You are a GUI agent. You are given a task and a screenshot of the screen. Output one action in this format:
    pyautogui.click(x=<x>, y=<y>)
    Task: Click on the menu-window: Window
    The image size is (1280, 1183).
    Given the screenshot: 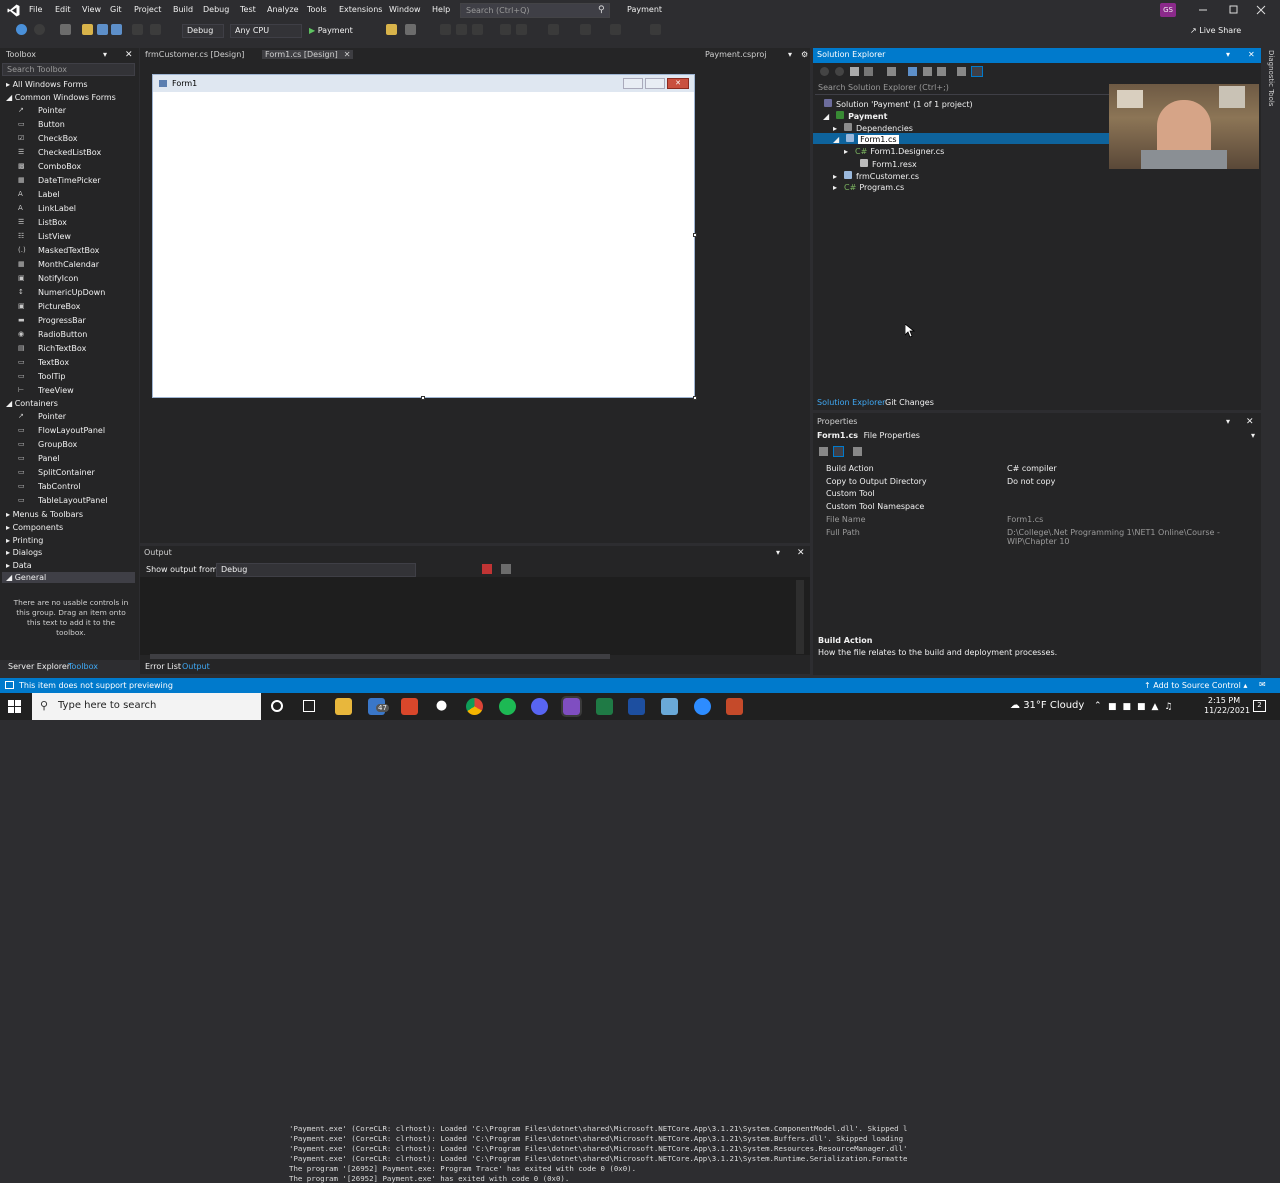 What is the action you would take?
    pyautogui.click(x=405, y=9)
    